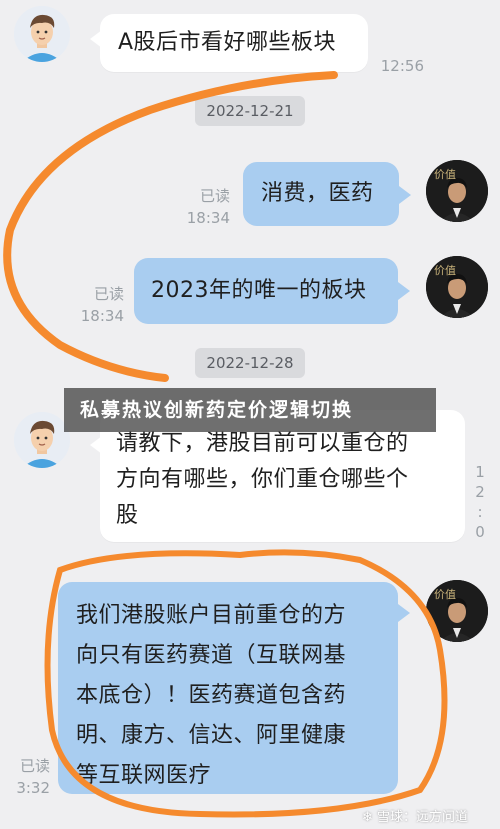 The width and height of the screenshot is (500, 829). I want to click on watermark-text: 雪球：远方问道, so click(423, 817).